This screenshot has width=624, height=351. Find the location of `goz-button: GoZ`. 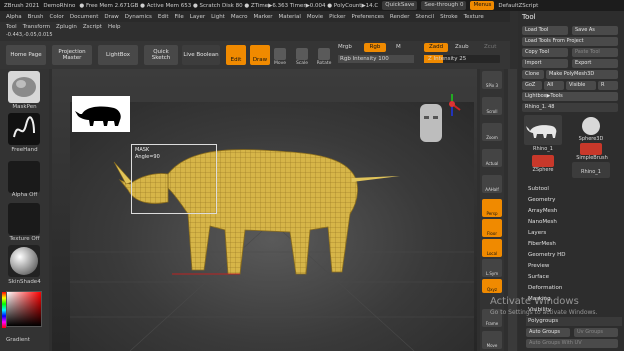

goz-button: GoZ is located at coordinates (532, 85).